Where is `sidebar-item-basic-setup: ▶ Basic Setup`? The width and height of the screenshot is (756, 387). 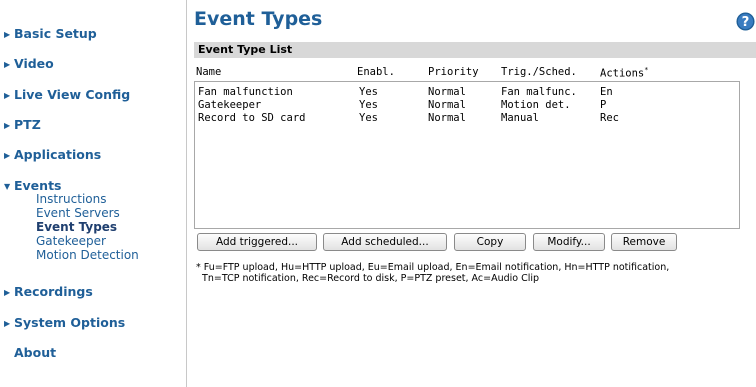
sidebar-item-basic-setup: ▶ Basic Setup is located at coordinates (50, 33).